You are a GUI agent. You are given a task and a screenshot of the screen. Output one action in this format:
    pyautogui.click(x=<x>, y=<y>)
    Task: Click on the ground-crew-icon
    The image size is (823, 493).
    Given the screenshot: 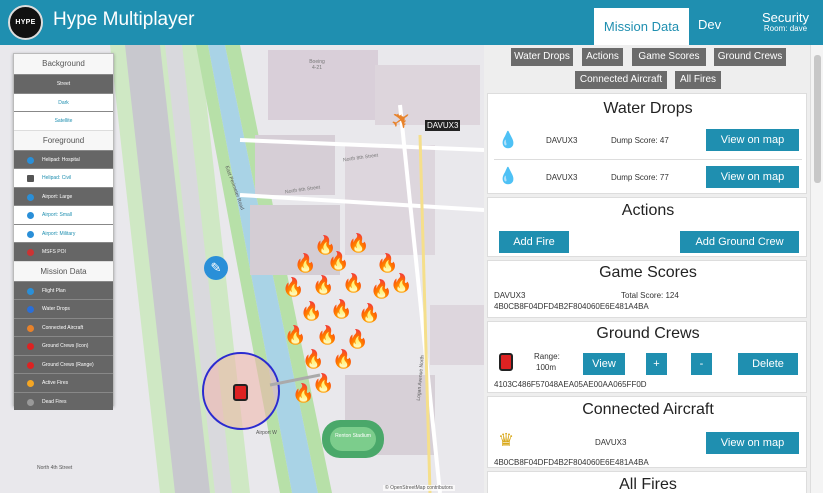 What is the action you would take?
    pyautogui.click(x=240, y=392)
    